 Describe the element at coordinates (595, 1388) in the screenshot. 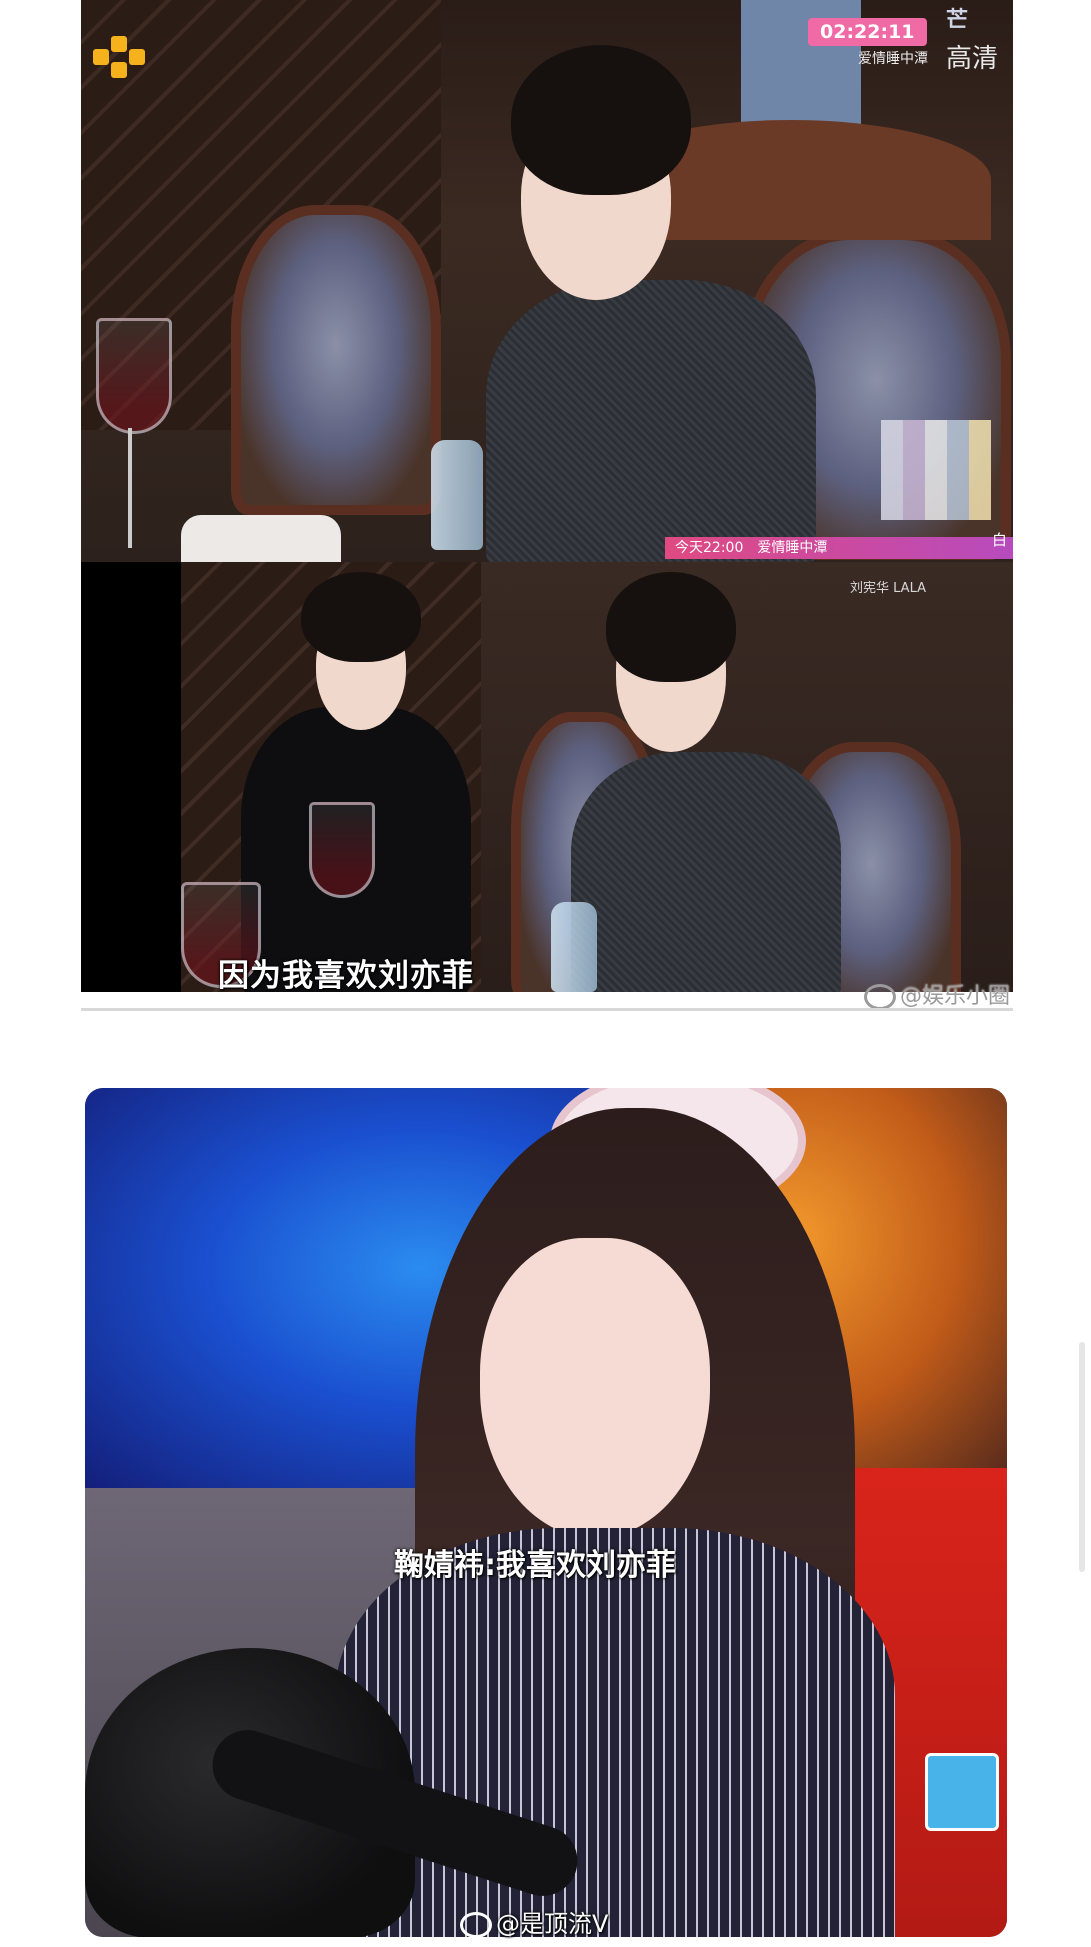

I see `face` at that location.